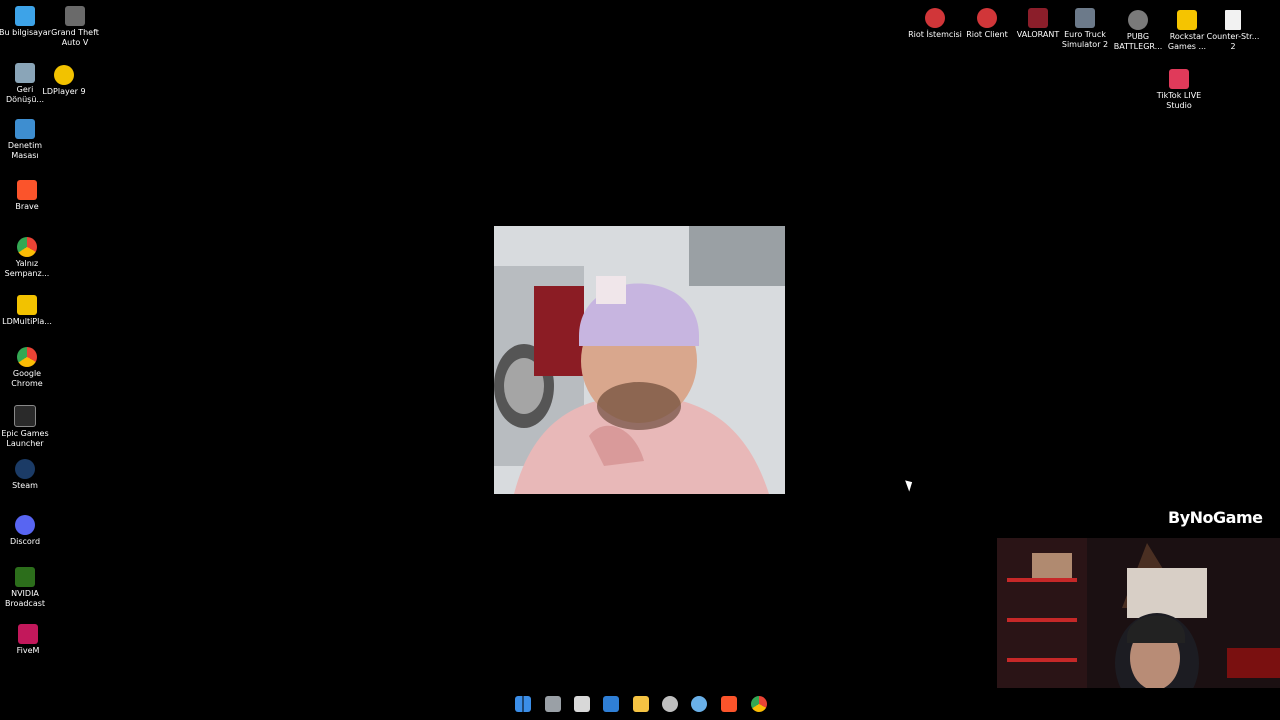  What do you see at coordinates (1038, 18) in the screenshot?
I see `valorant-icon` at bounding box center [1038, 18].